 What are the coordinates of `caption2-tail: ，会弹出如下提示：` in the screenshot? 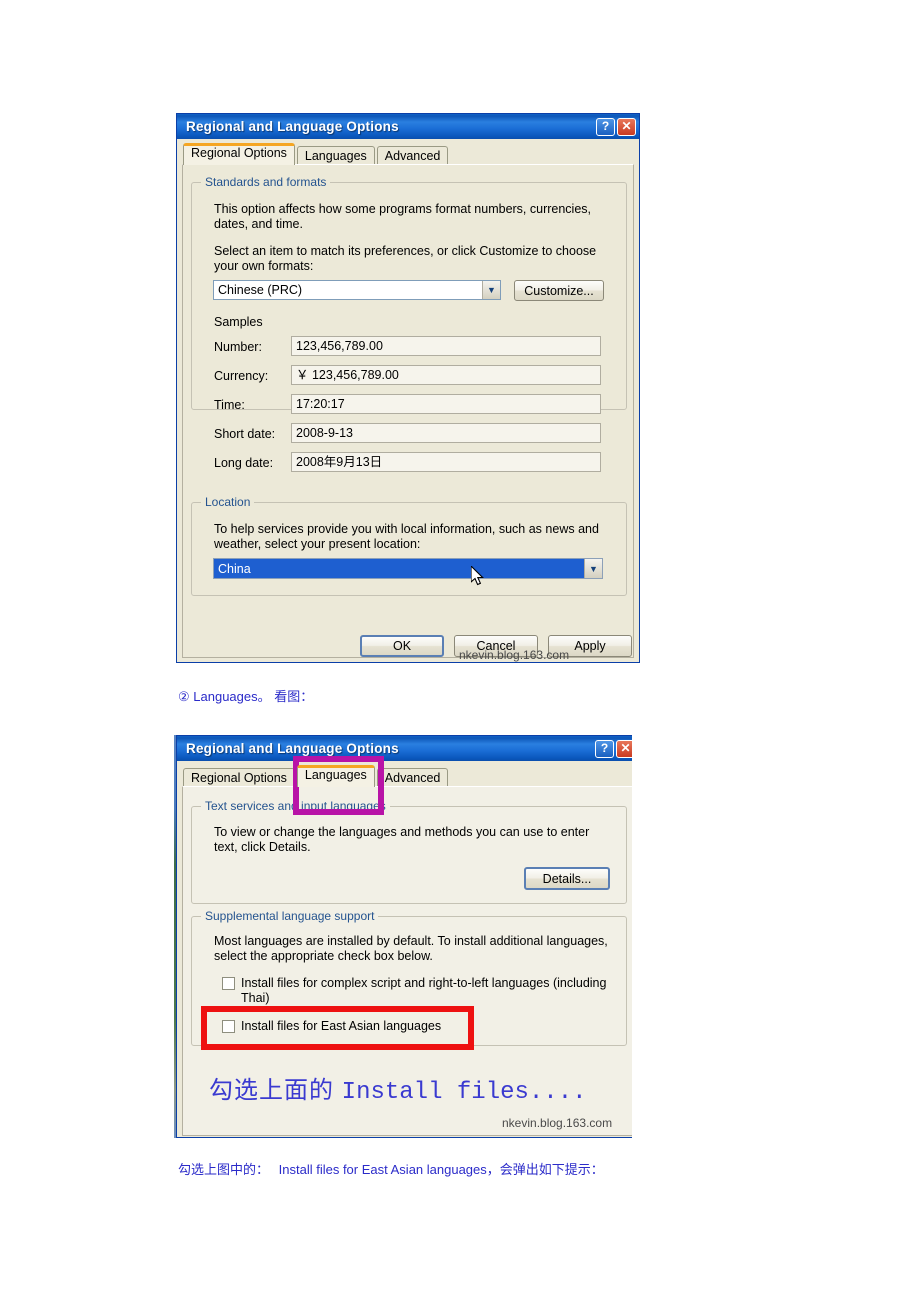 It's located at (545, 1169).